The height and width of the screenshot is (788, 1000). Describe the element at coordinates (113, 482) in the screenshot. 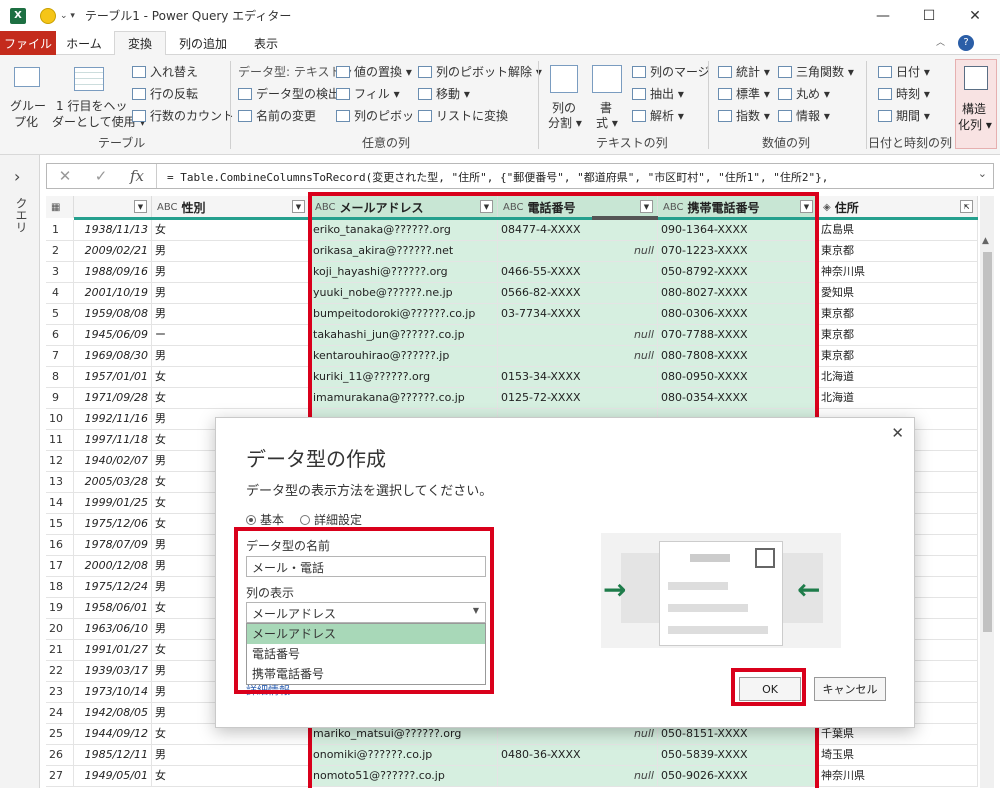

I see `cell-date: 2005/03/28` at that location.